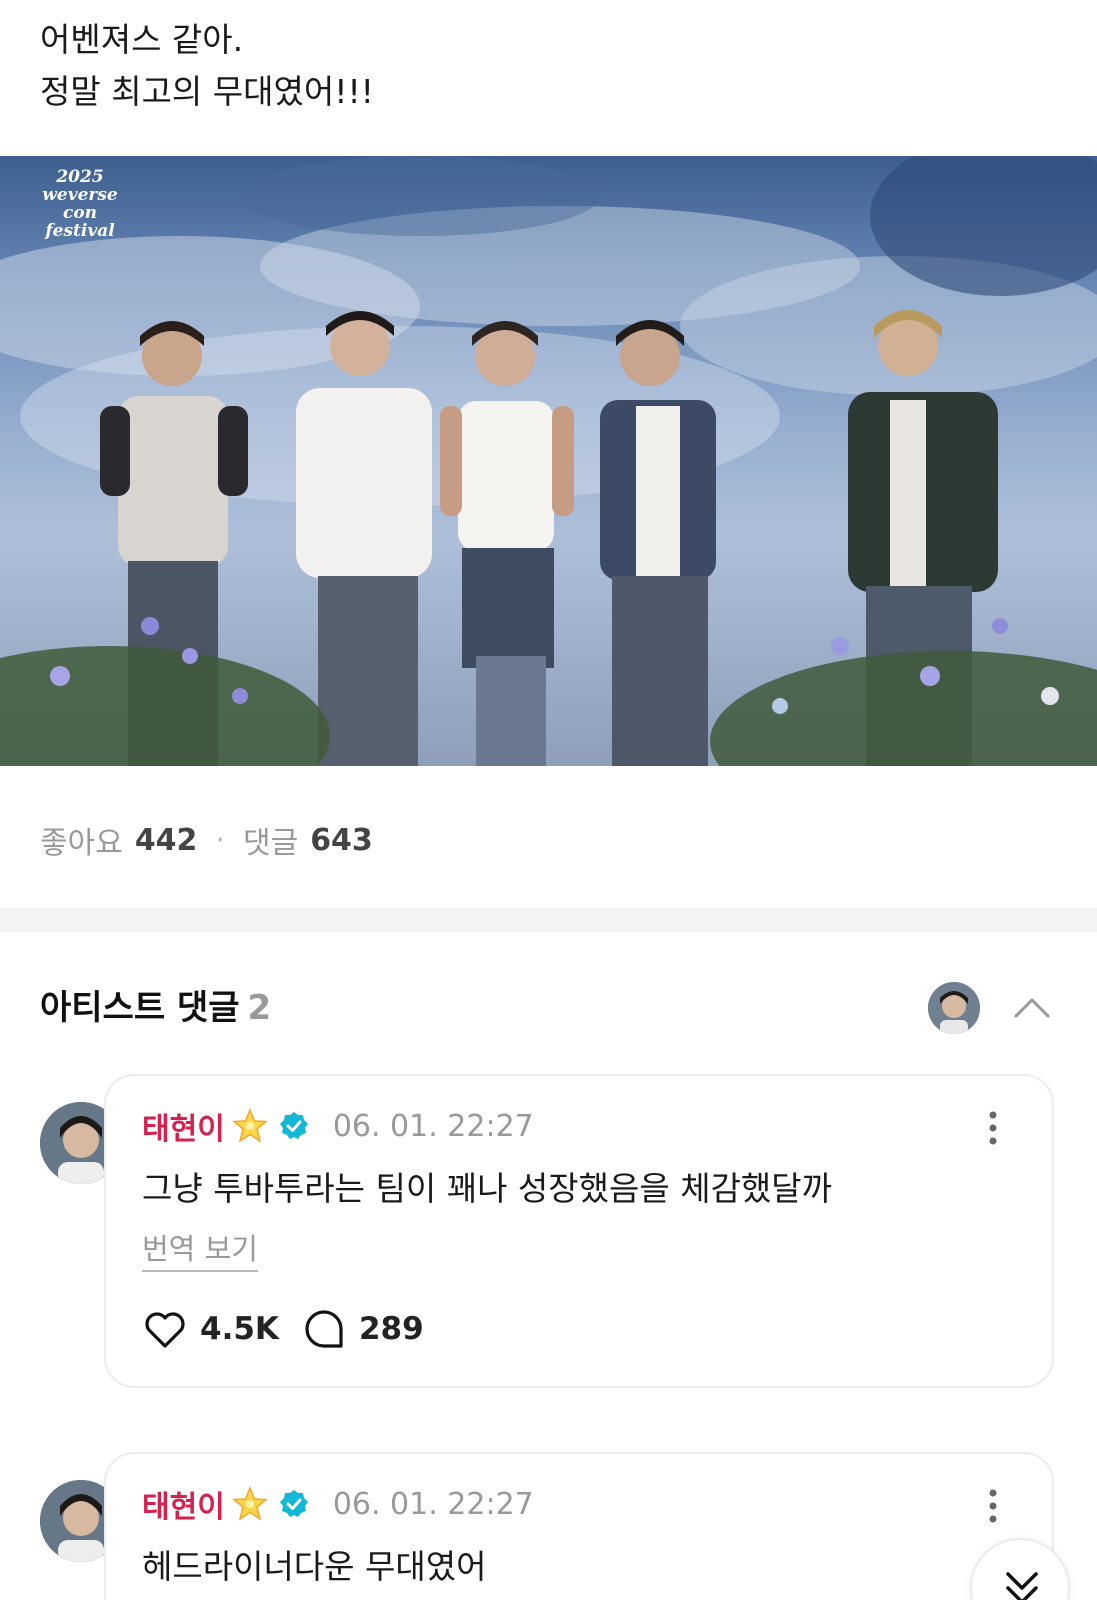  Describe the element at coordinates (1022, 1586) in the screenshot. I see `chevron-double-down-icon` at that location.